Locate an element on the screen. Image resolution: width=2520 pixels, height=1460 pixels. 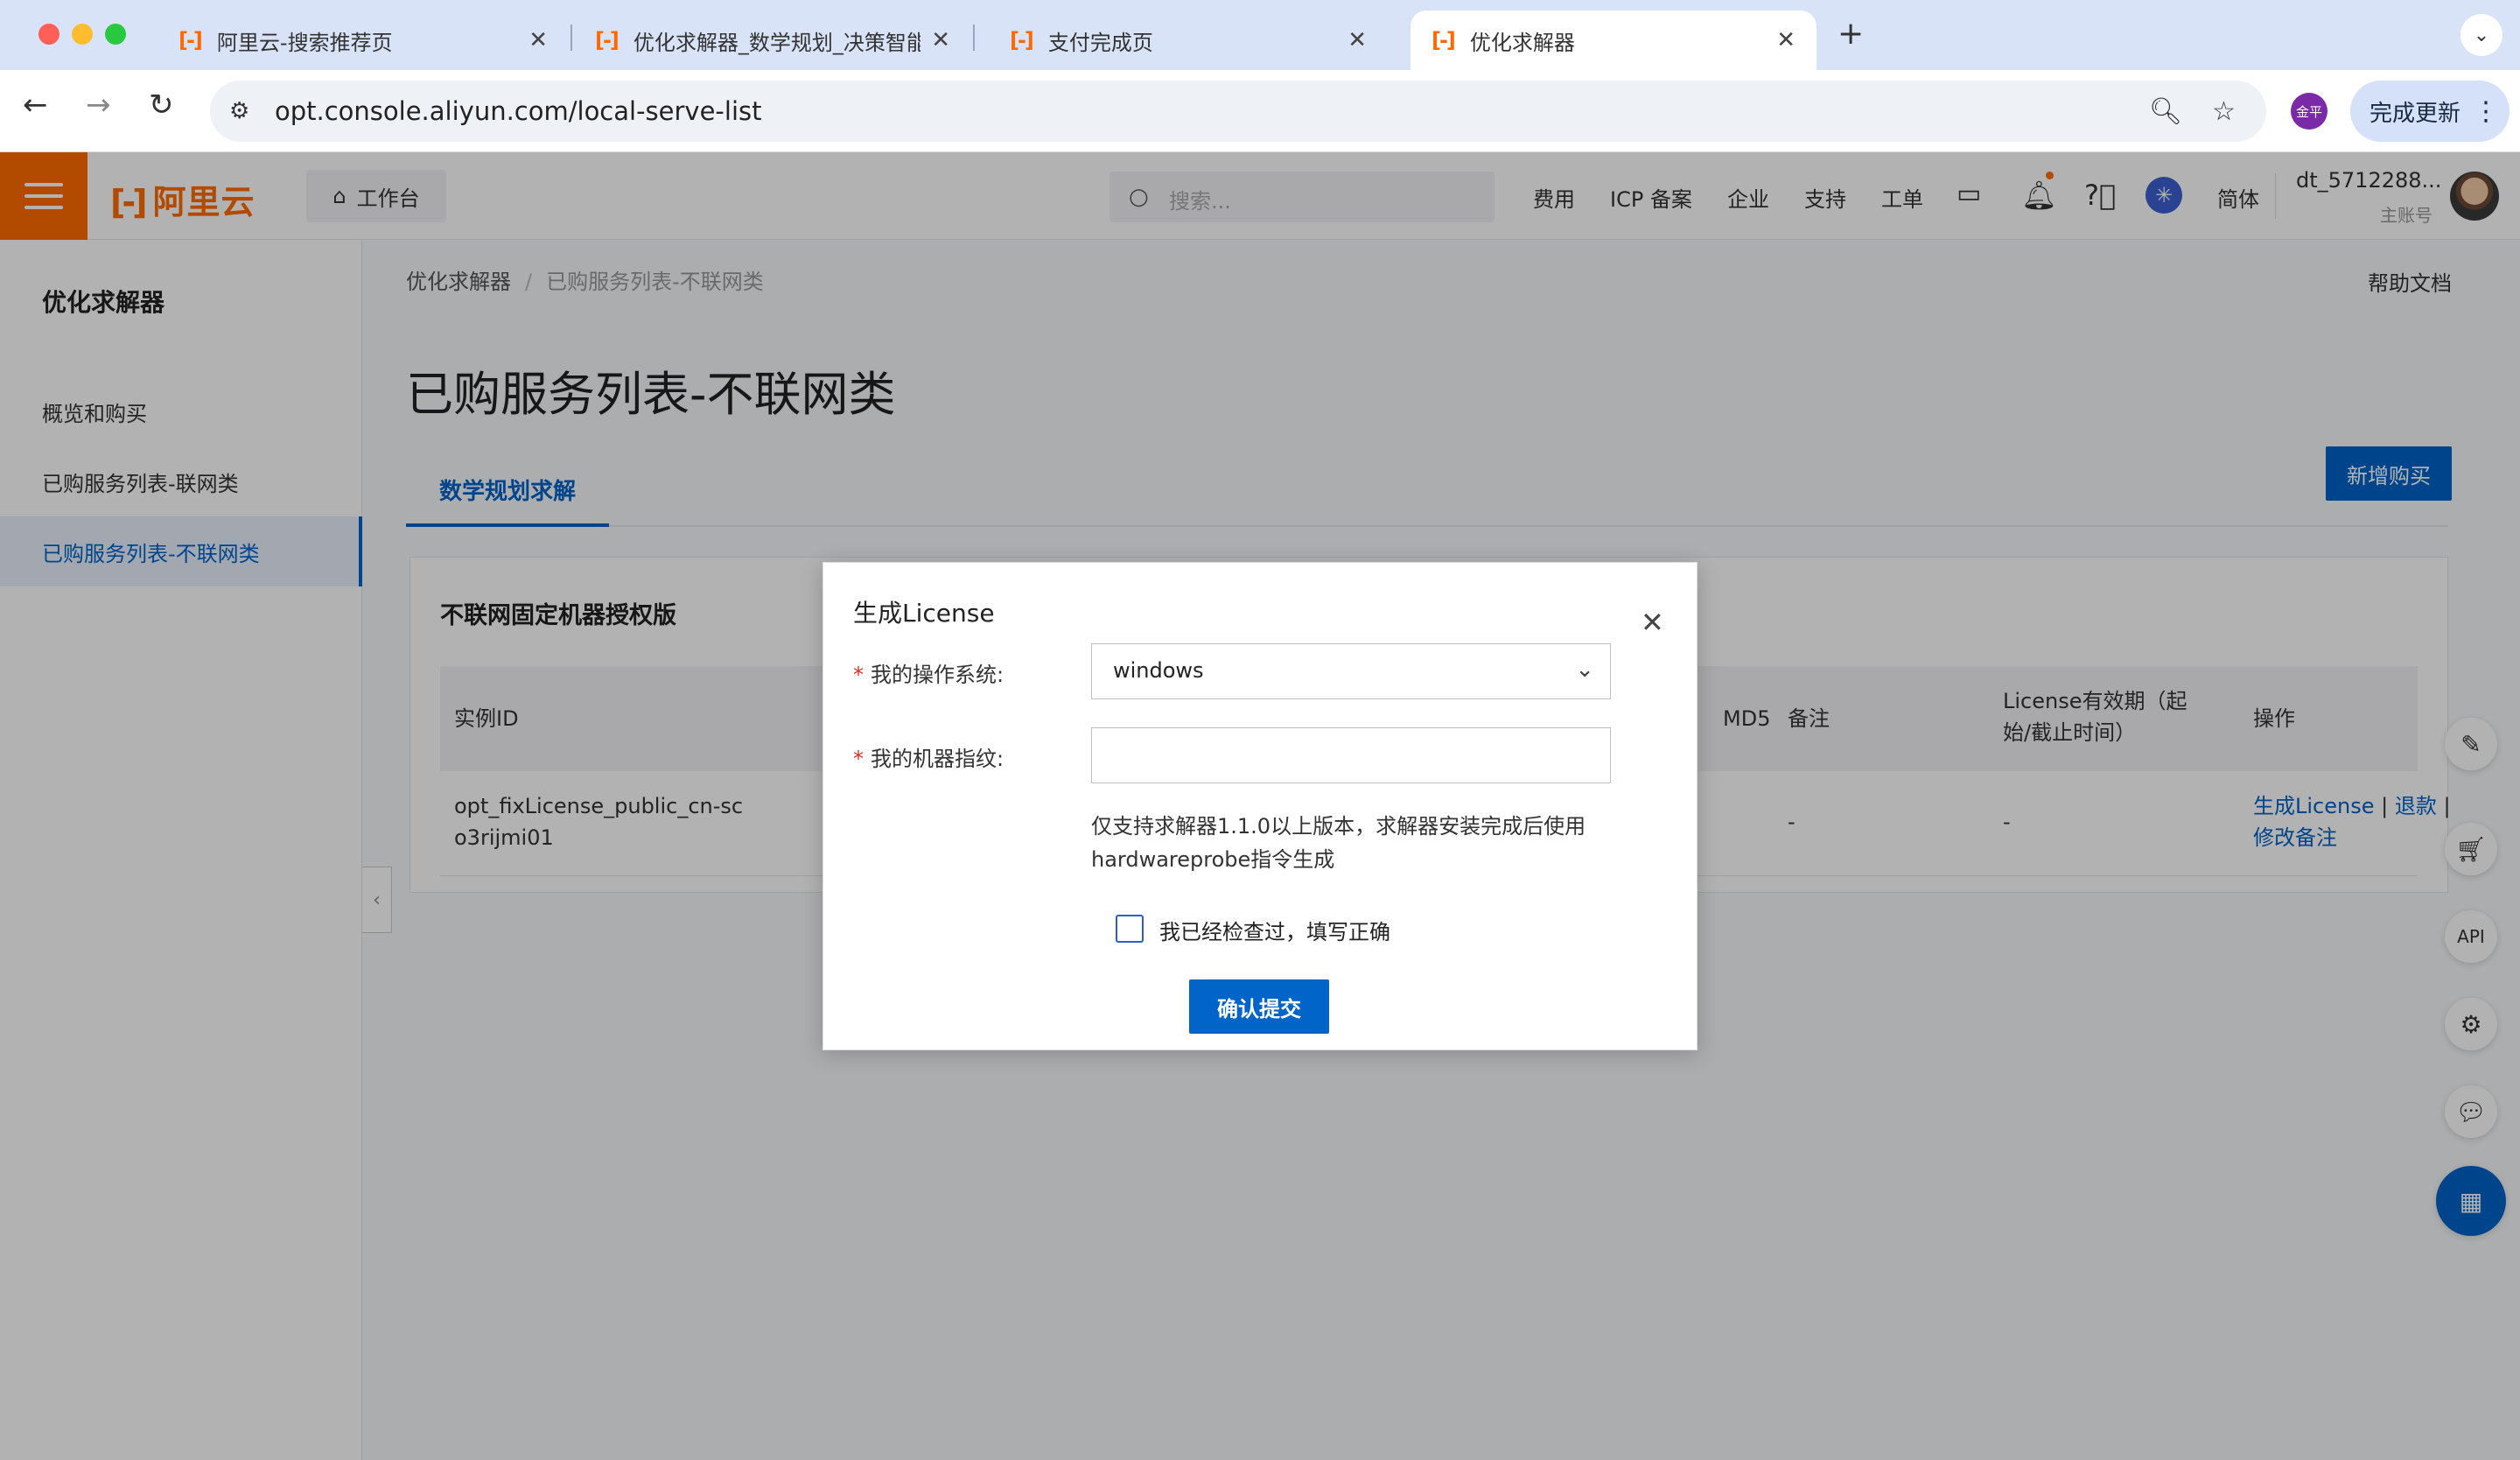
browser-tab-4-active: [-] 优化求解器 ✕ is located at coordinates (1613, 40).